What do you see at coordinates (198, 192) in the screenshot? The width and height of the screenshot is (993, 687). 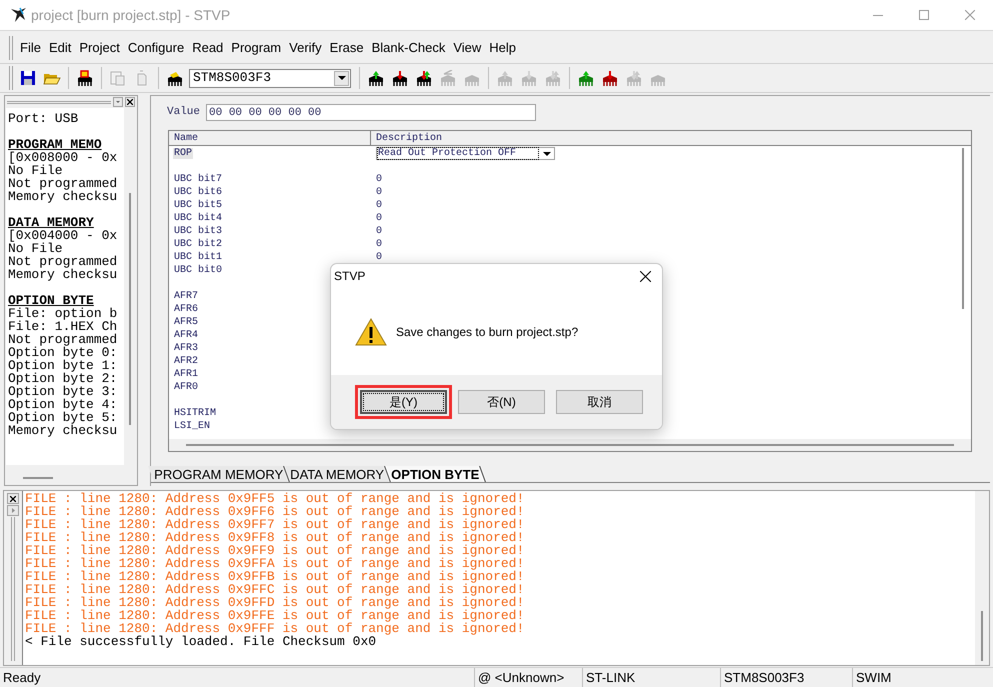 I see `option-name: UBC bit6` at bounding box center [198, 192].